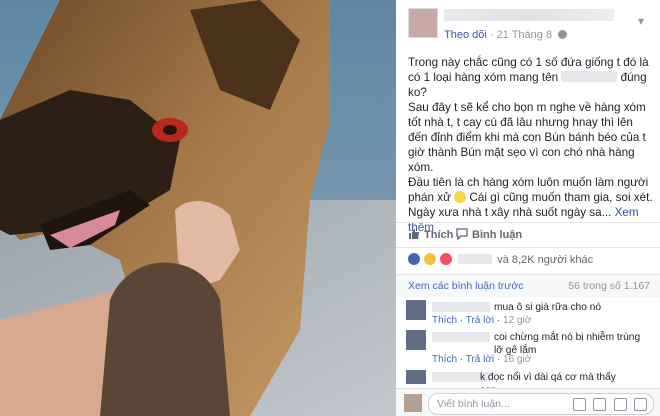 The image size is (660, 416). What do you see at coordinates (529, 383) in the screenshot?
I see `comment-item: k đọc nổi vì dài qá cơ mà thấy con` at bounding box center [529, 383].